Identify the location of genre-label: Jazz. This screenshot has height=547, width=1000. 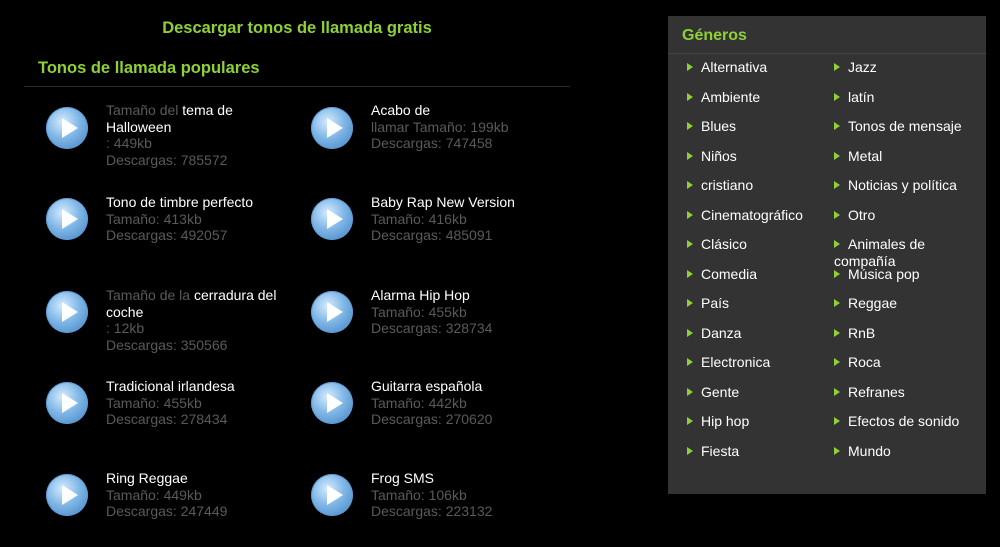
(862, 67).